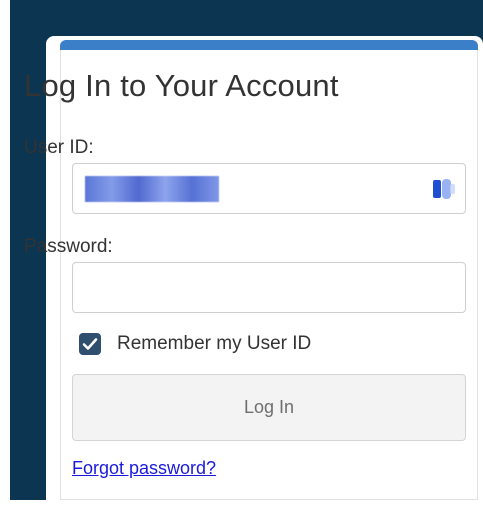 This screenshot has height=524, width=483. Describe the element at coordinates (181, 85) in the screenshot. I see `page-title: Log In to Your Account` at that location.